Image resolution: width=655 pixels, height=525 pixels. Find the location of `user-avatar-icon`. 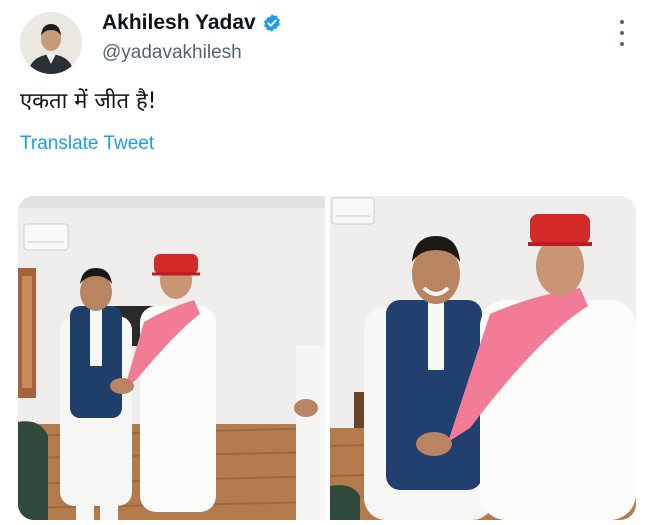

user-avatar-icon is located at coordinates (51, 43).